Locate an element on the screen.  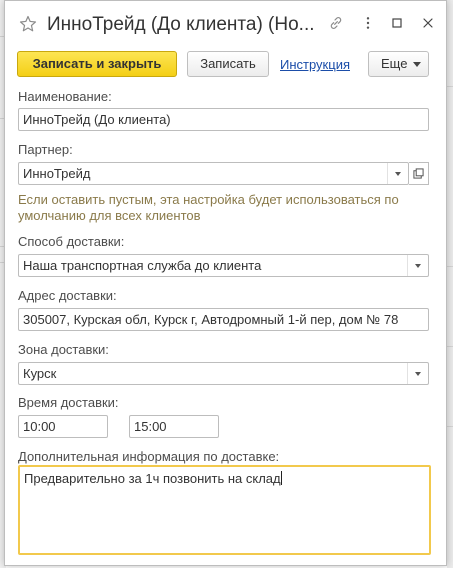
extra-info-textarea: Предварительно за 1ч позвонить на склад is located at coordinates (224, 510).